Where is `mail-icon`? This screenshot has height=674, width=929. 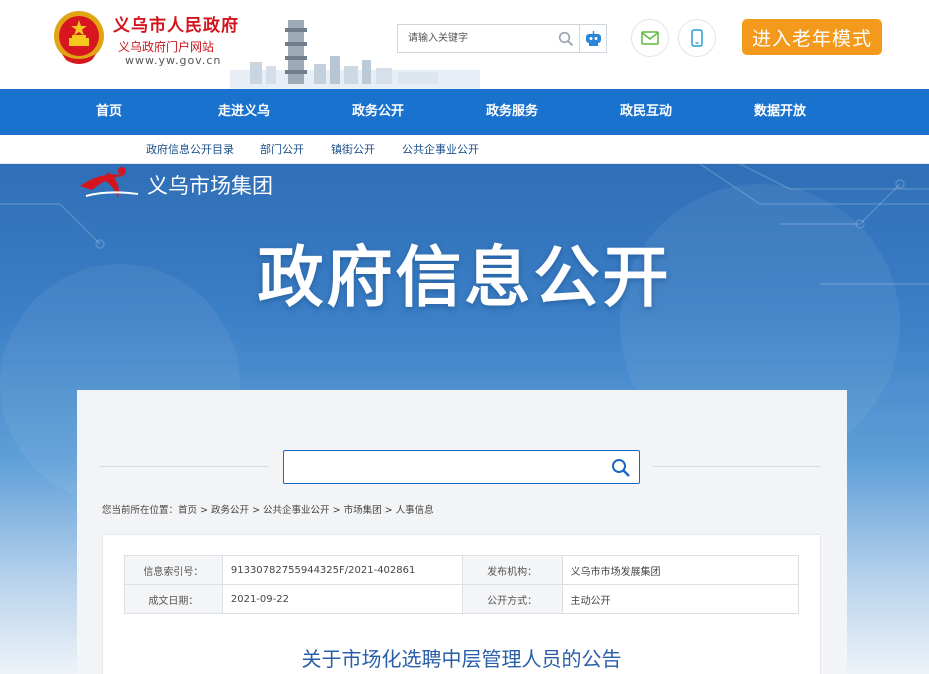 mail-icon is located at coordinates (650, 38).